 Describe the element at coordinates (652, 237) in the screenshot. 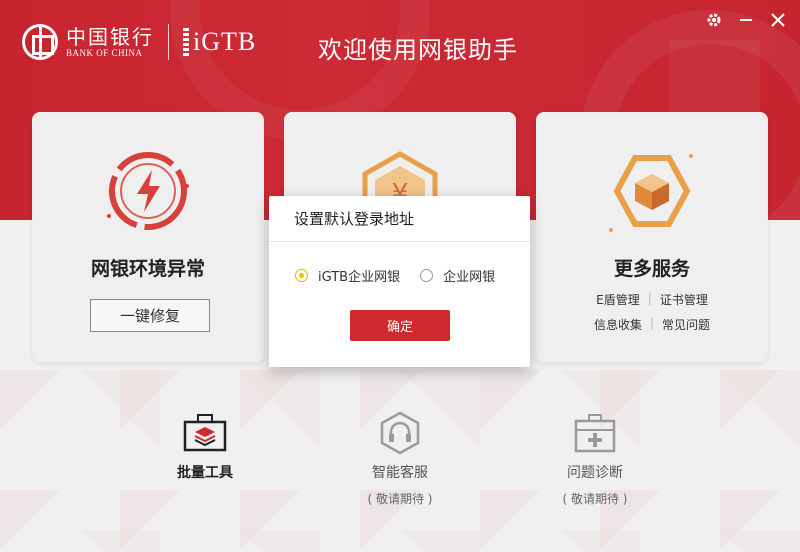

I see `more-services-card: 更多服务 E盾管理 | 证书管理 信息收集 | 常见问题` at that location.